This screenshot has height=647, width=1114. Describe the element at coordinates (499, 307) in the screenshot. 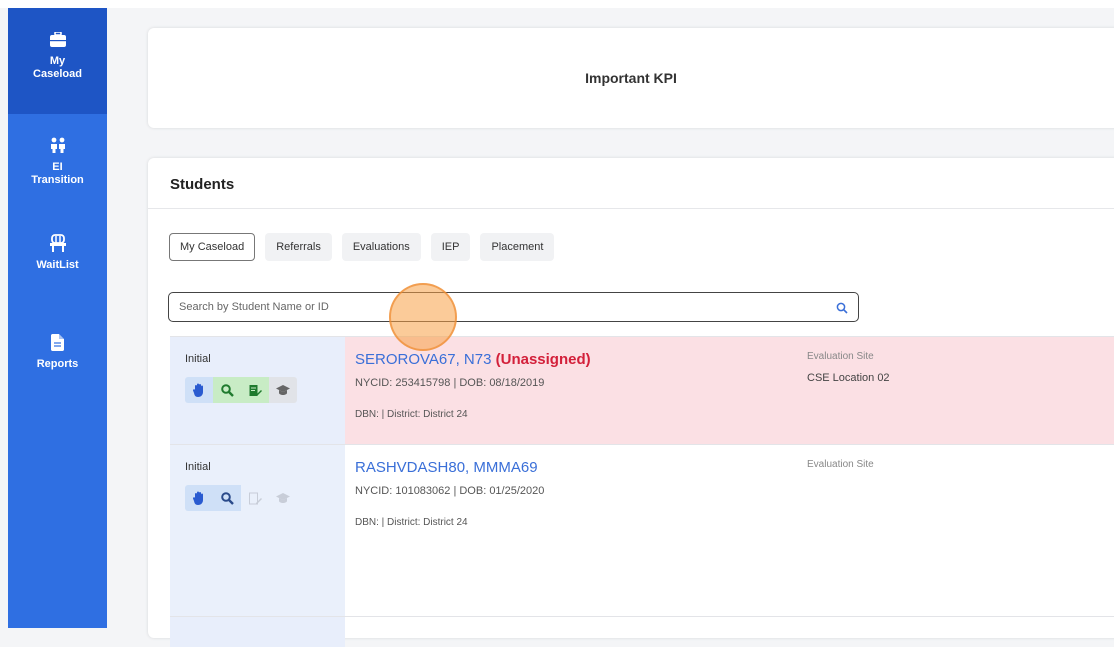

I see `search-input` at that location.